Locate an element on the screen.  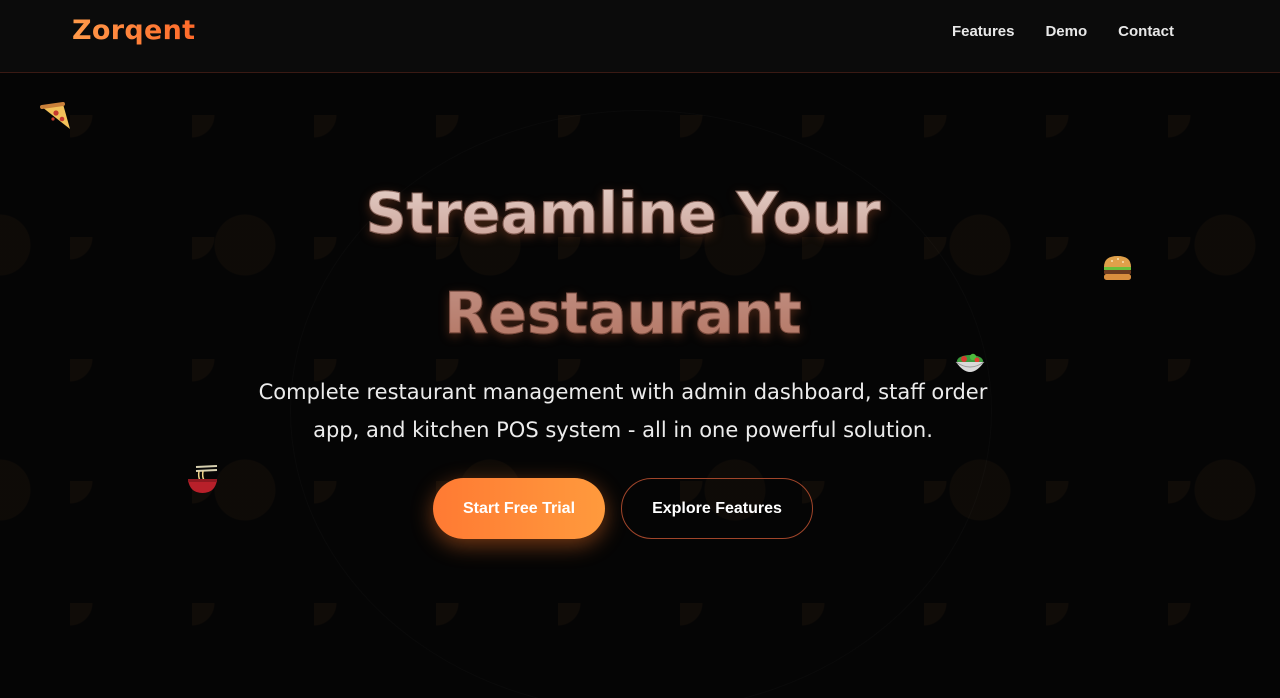
pizza-icon is located at coordinates (56, 116).